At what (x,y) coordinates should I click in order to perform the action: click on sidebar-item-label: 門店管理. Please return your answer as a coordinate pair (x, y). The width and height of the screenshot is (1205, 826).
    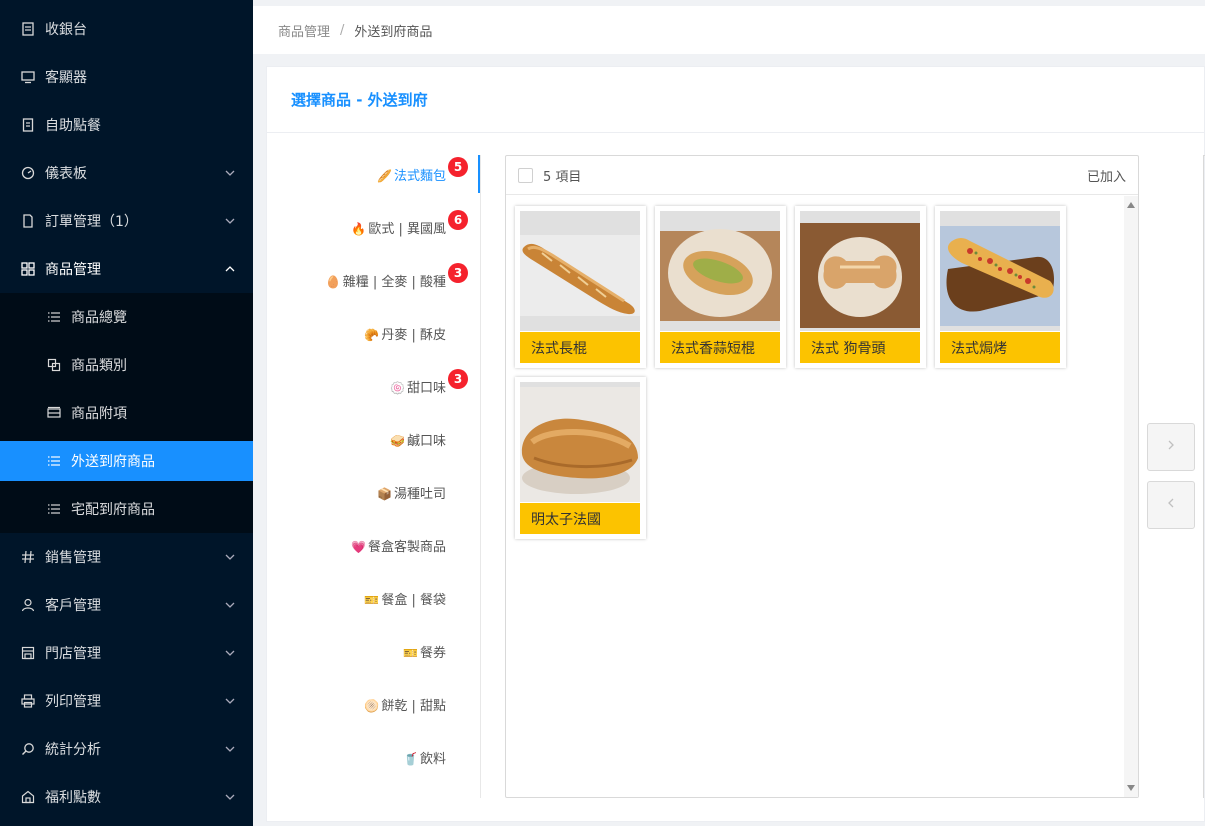
    Looking at the image, I should click on (73, 654).